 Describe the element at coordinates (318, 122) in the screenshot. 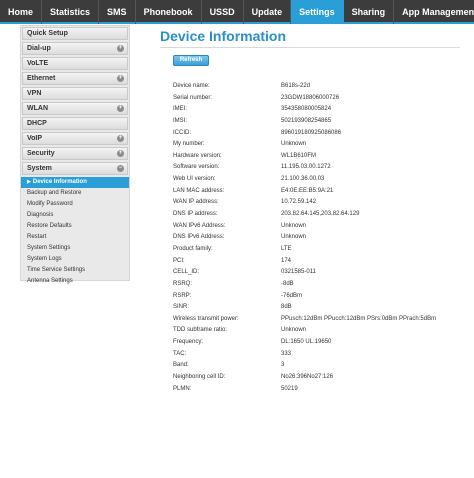

I see `info-row: IMSI: 502193908254865` at that location.